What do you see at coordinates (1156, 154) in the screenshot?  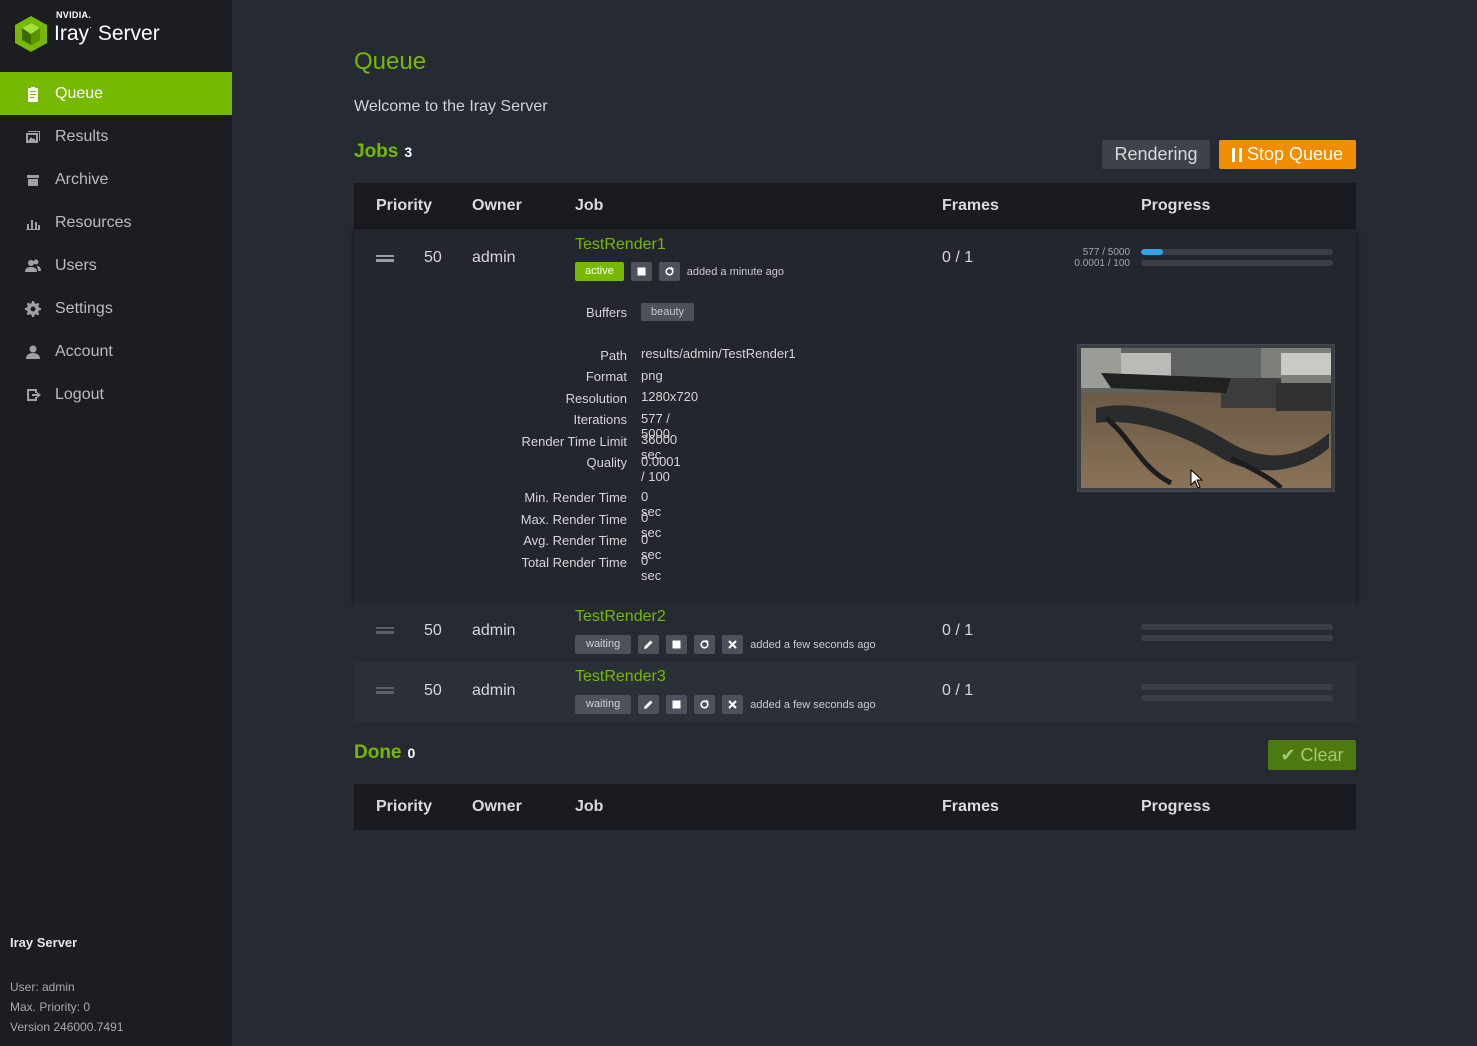 I see `rendering-button: Rendering` at bounding box center [1156, 154].